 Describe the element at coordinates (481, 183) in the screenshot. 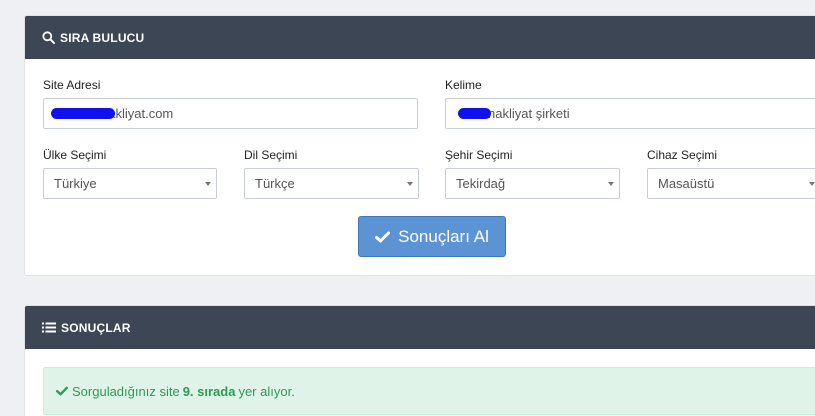

I see `city-value: Tekirdağ` at that location.